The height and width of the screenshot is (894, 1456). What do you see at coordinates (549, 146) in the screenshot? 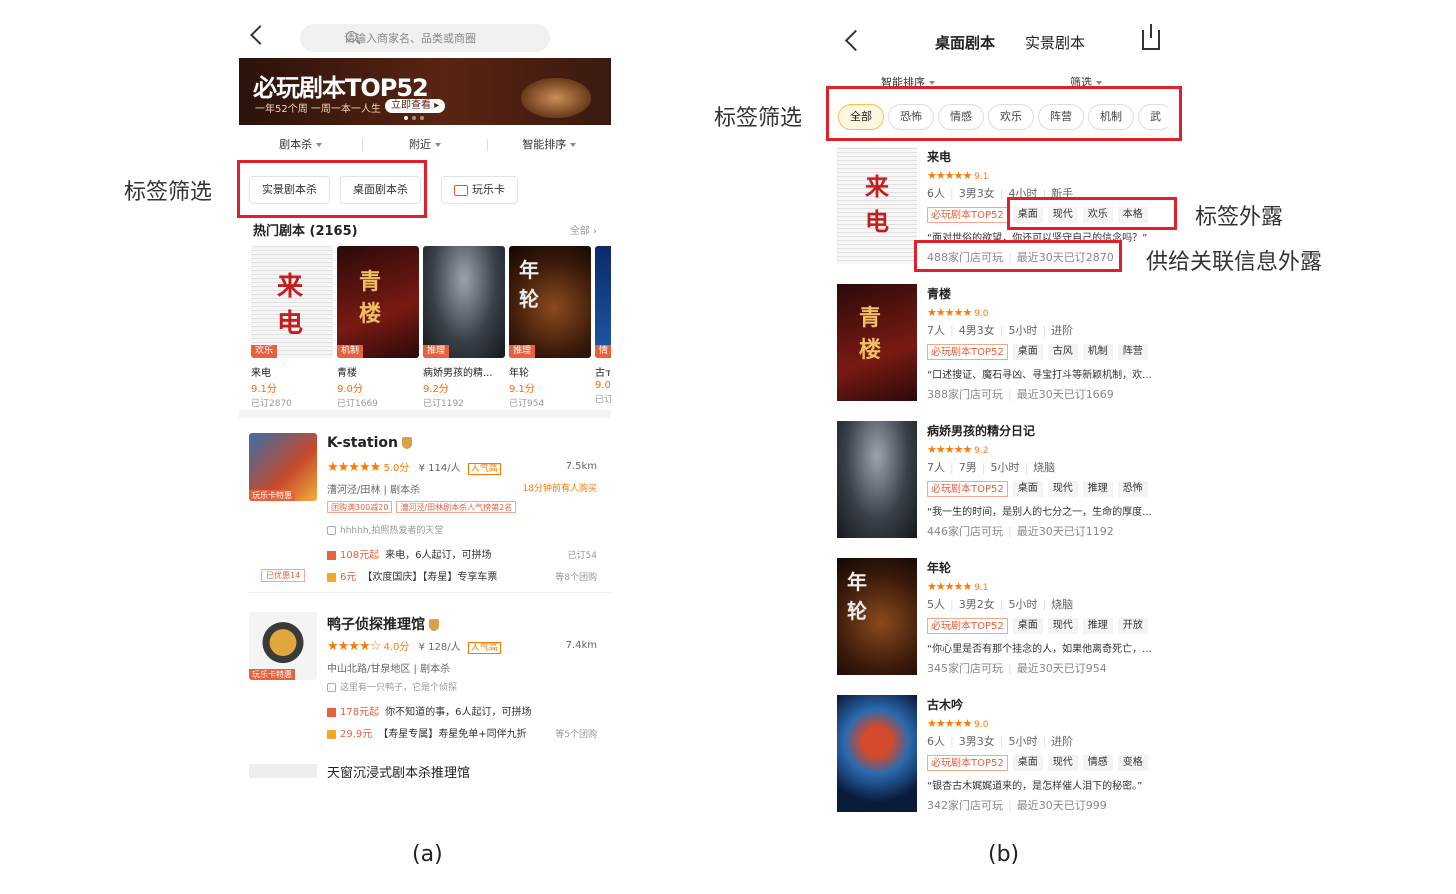
I see `filter-sort: 智能排序` at bounding box center [549, 146].